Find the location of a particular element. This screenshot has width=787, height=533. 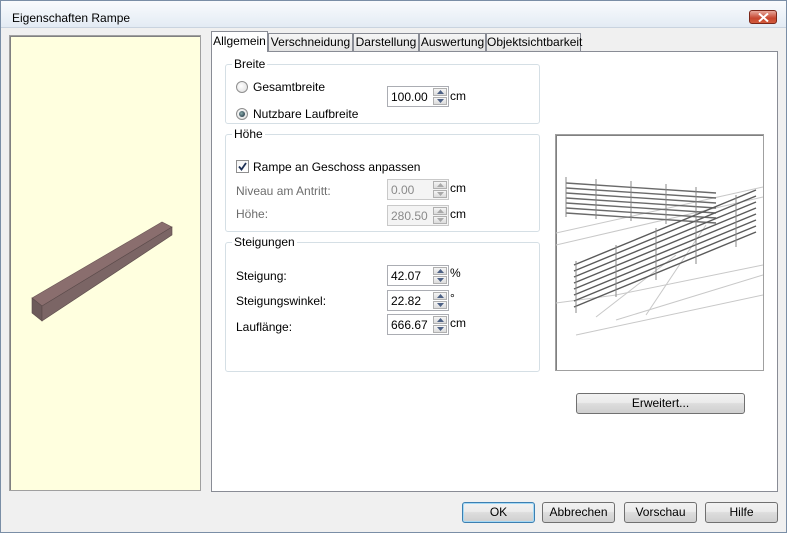

close-button is located at coordinates (763, 17).